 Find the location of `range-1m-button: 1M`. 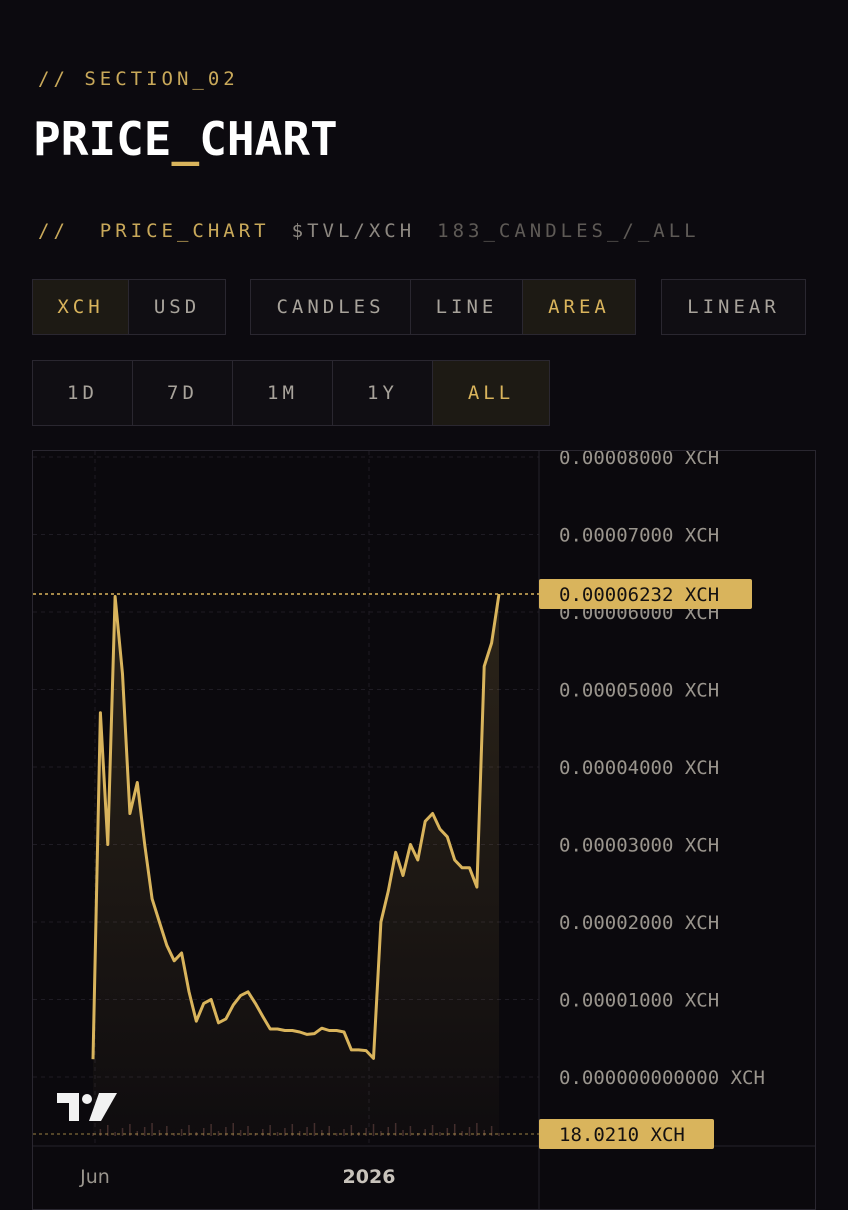

range-1m-button: 1M is located at coordinates (283, 393).